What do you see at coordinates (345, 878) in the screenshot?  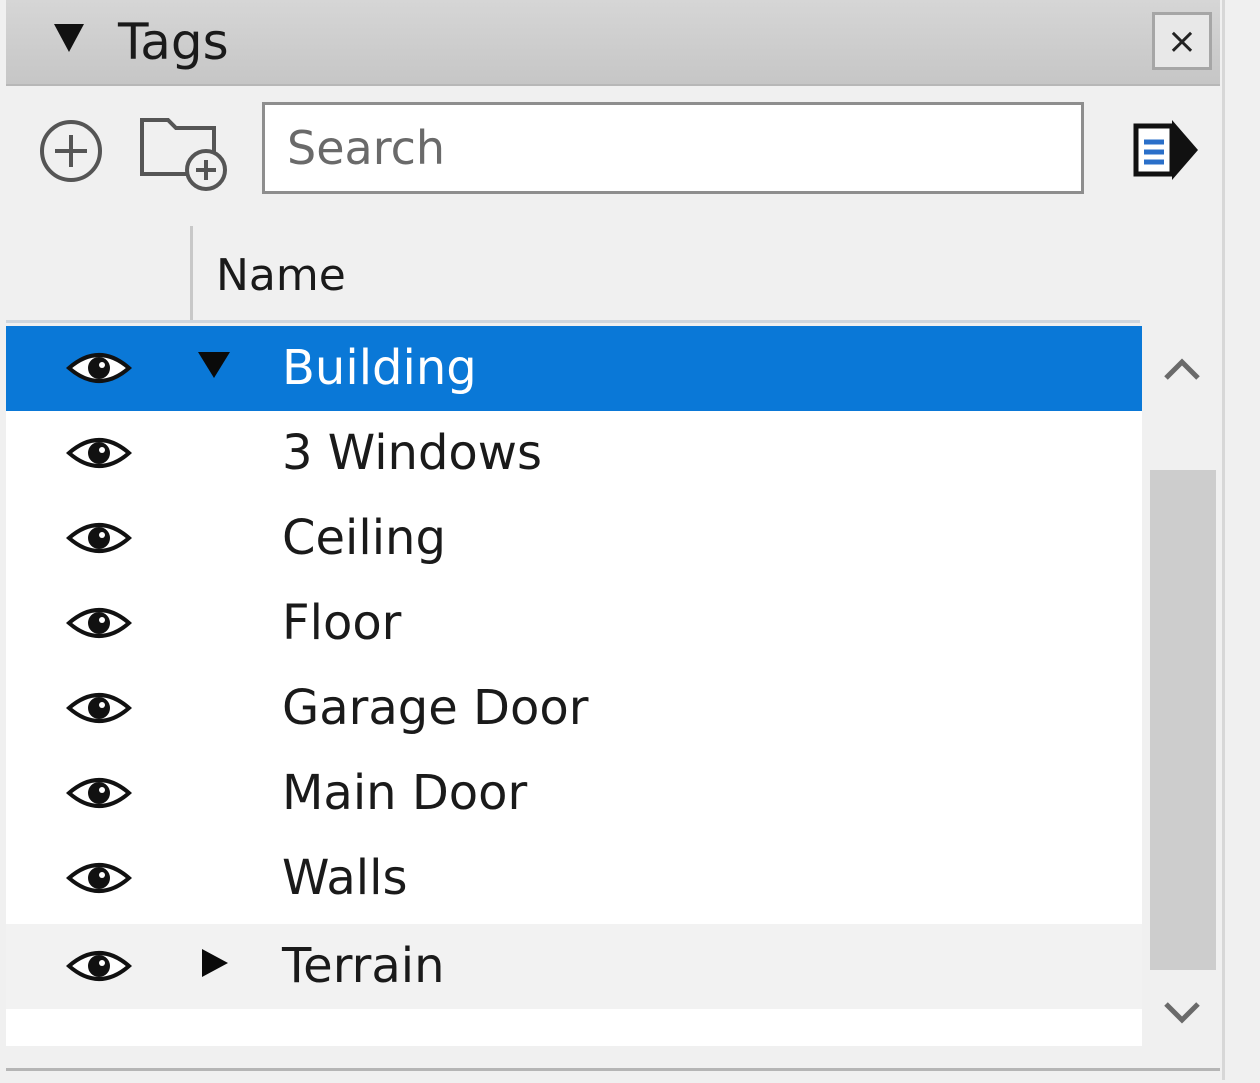 I see `tag-label: Walls` at bounding box center [345, 878].